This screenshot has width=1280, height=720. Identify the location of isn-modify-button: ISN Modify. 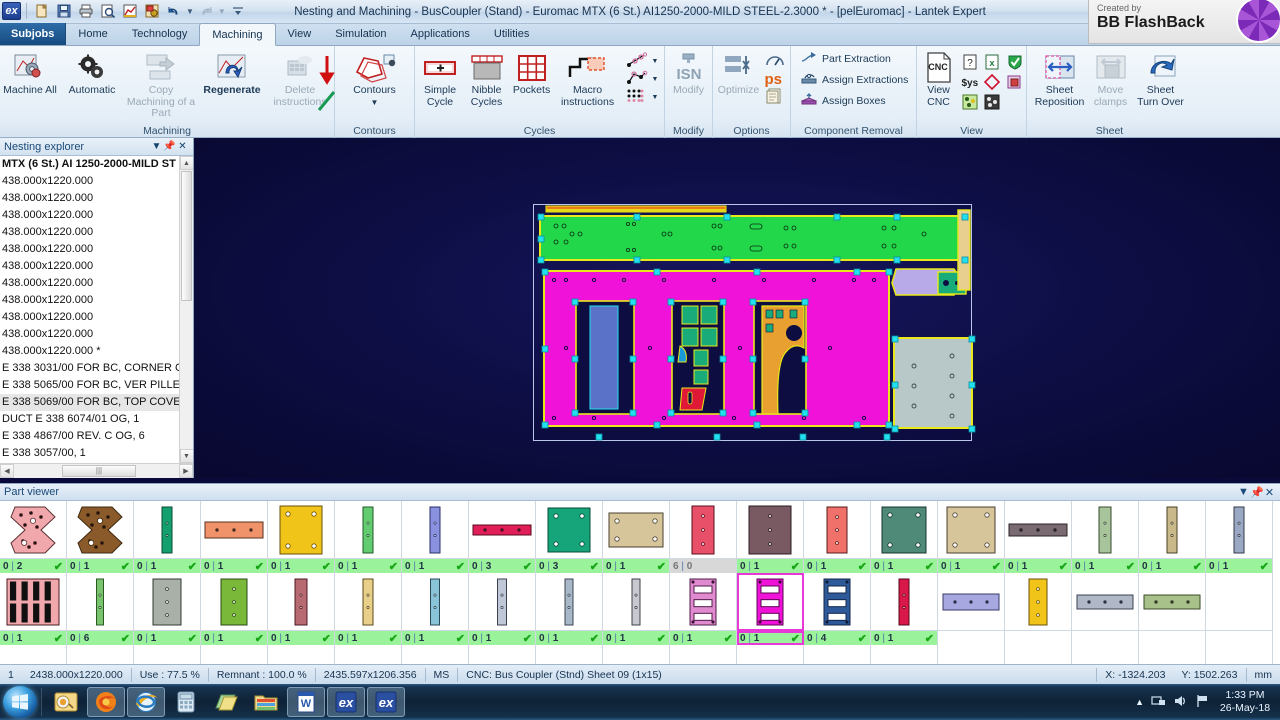
(689, 74).